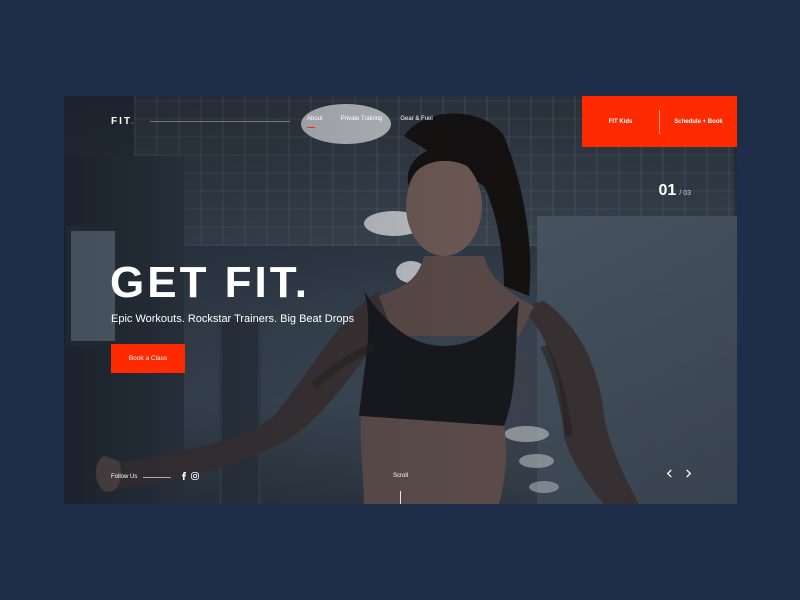 The image size is (800, 600). What do you see at coordinates (220, 121) in the screenshot?
I see `logo-divider-line` at bounding box center [220, 121].